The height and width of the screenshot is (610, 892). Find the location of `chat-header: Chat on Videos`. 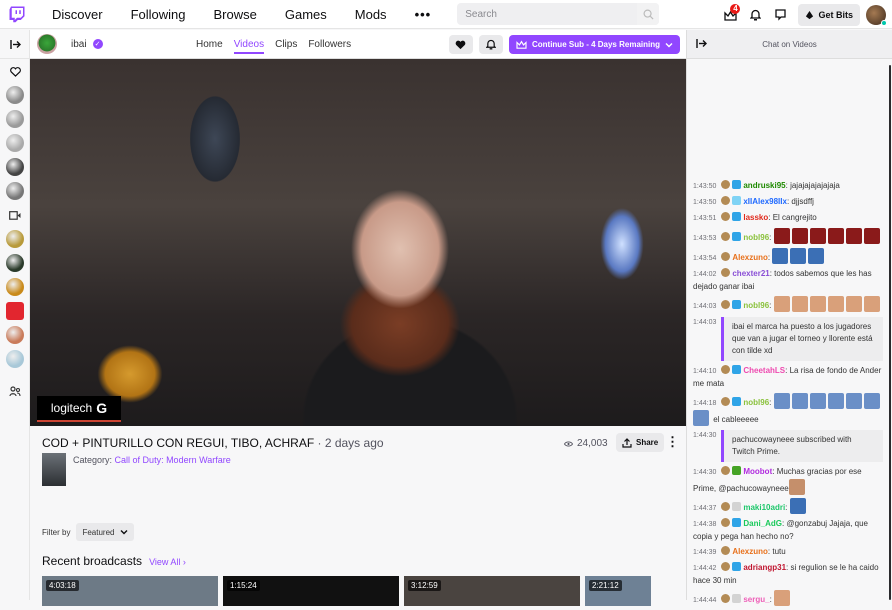

chat-header: Chat on Videos is located at coordinates (789, 44).